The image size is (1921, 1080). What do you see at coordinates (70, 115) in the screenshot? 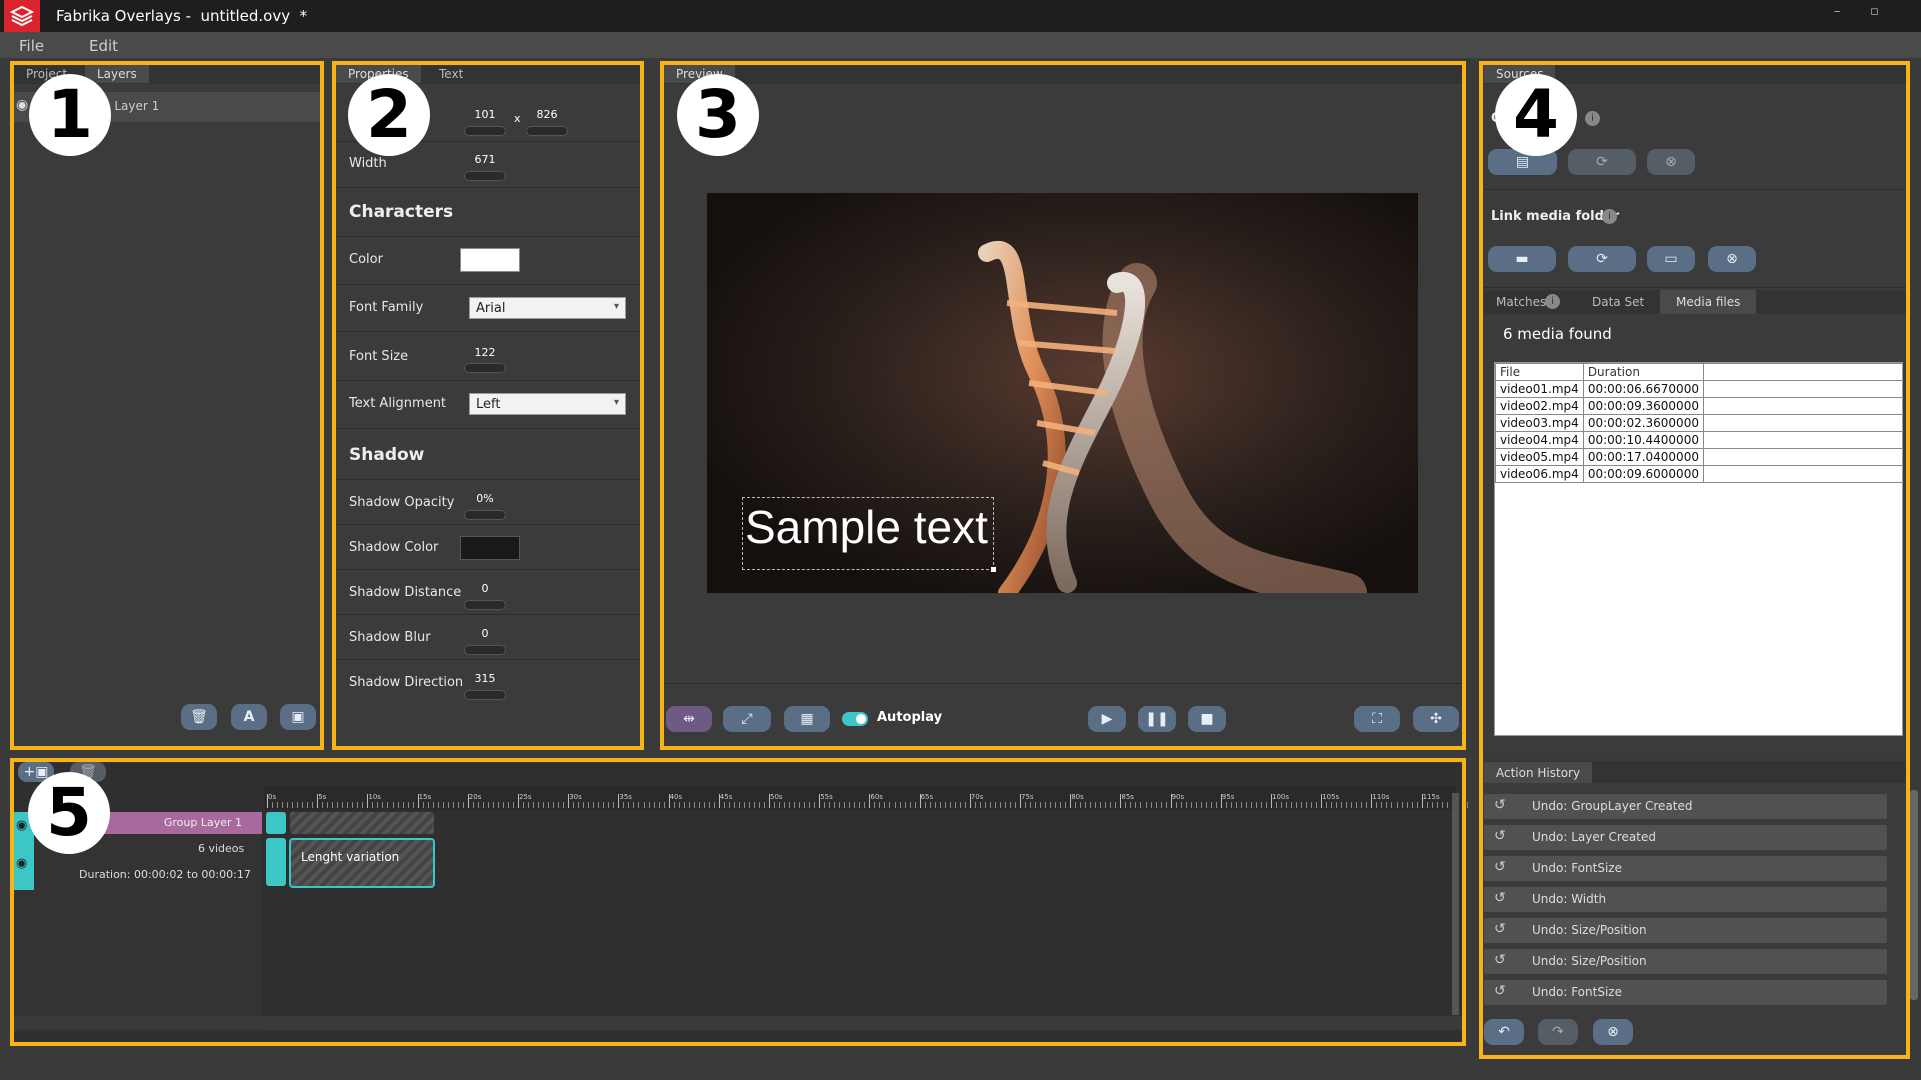
I see `badge-1: 1` at bounding box center [70, 115].